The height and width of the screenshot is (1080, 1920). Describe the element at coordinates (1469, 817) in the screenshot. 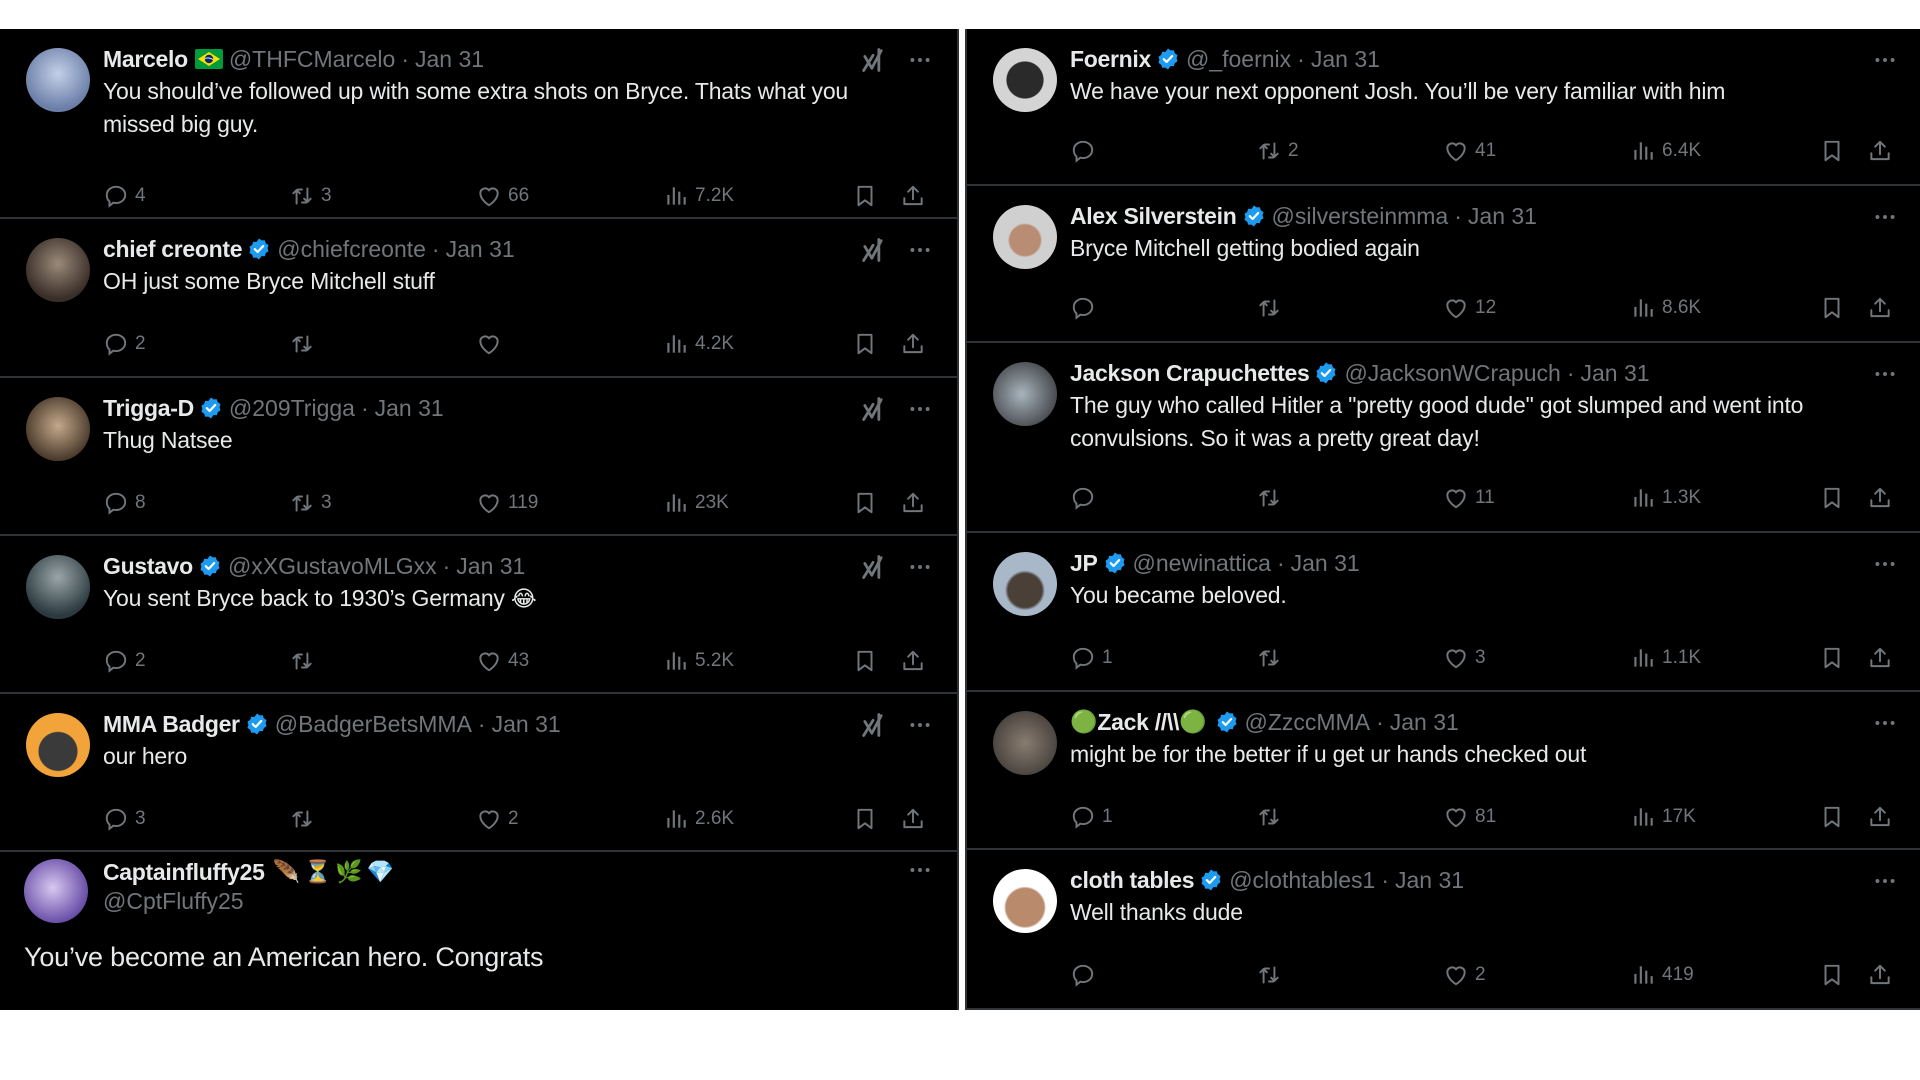

I see `like-button: 81` at that location.